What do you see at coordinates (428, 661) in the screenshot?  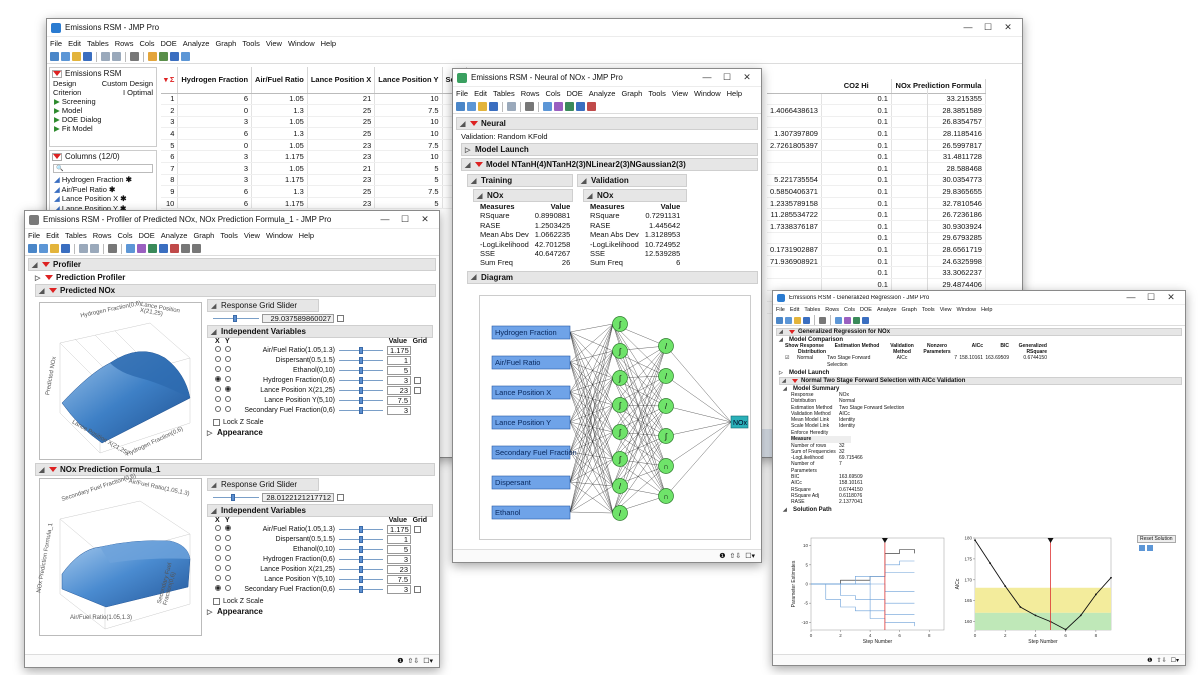 I see `dropdown-icon: ☐▾` at bounding box center [428, 661].